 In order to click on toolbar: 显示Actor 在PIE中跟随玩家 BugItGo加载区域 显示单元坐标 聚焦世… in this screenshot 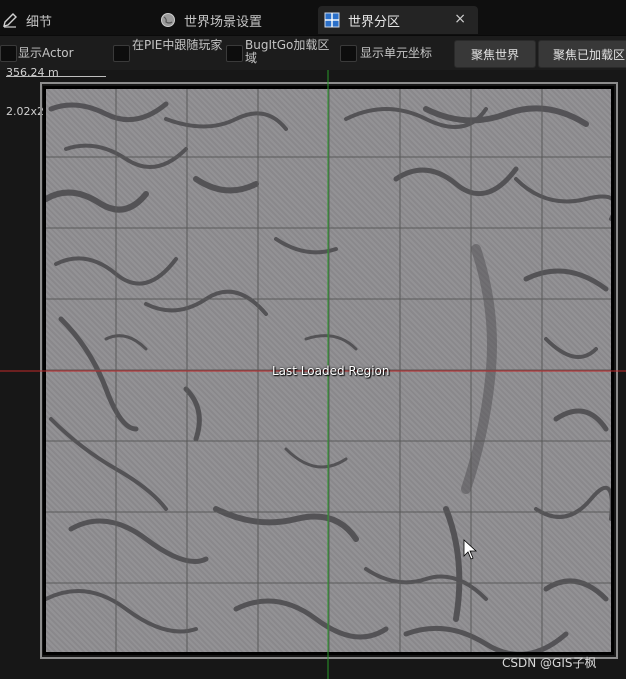, I will do `click(313, 53)`.